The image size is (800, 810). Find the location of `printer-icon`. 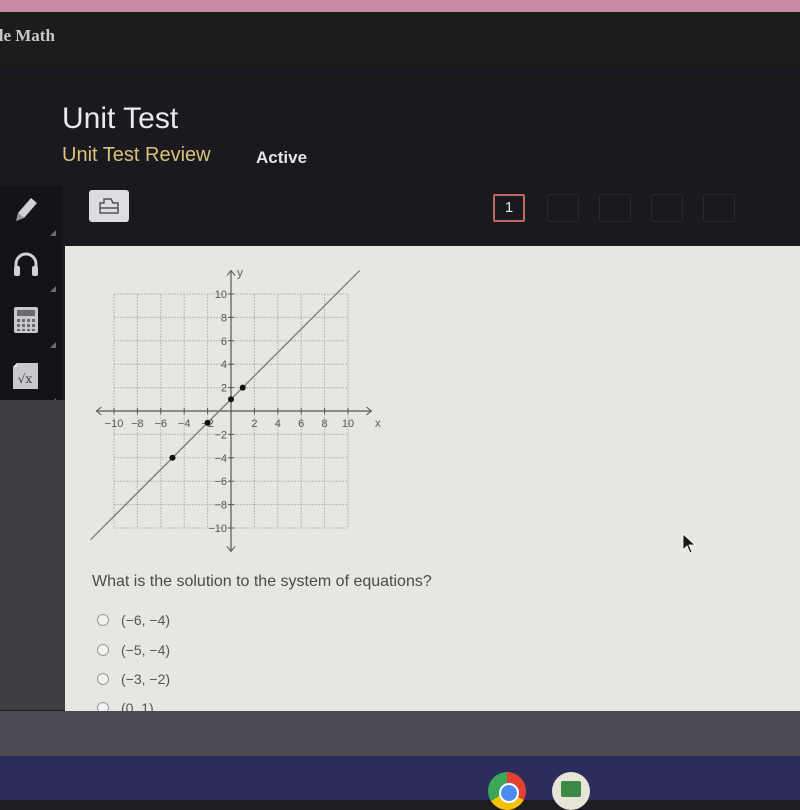

printer-icon is located at coordinates (109, 206).